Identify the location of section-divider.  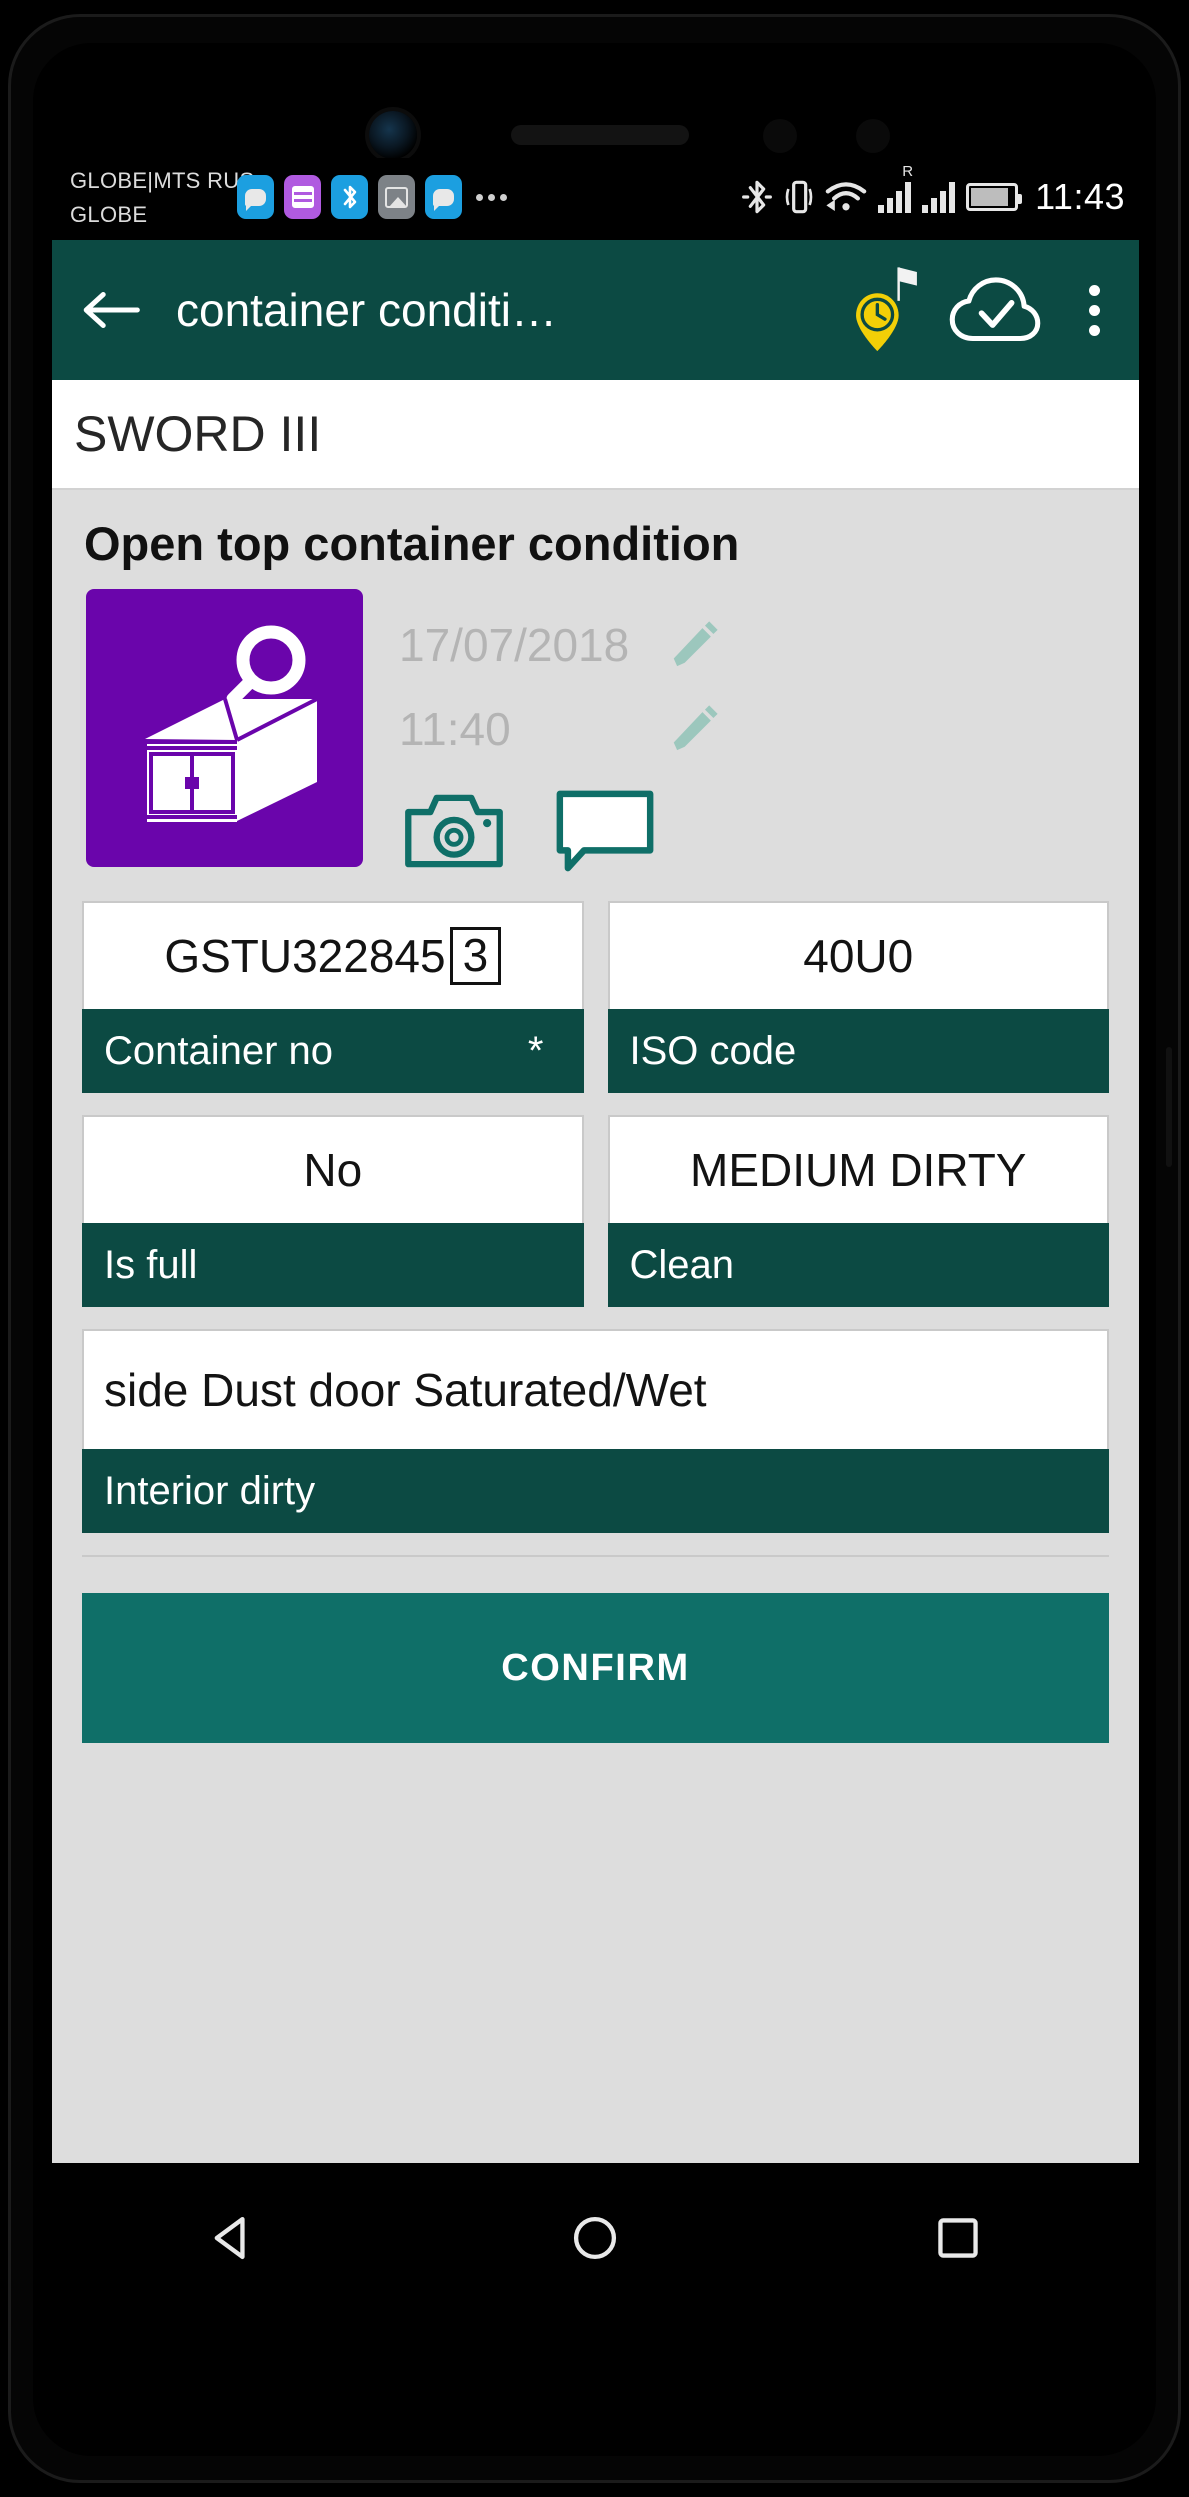
(595, 1565).